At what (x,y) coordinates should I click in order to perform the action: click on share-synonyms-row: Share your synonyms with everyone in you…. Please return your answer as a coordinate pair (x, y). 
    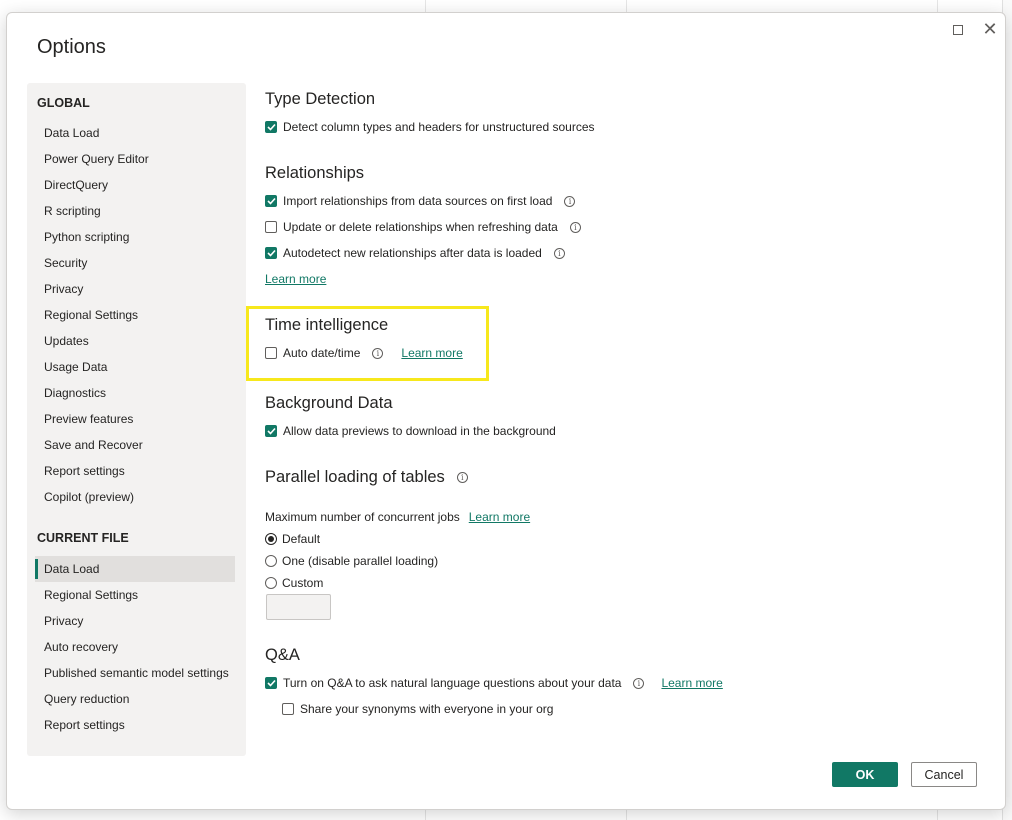
    Looking at the image, I should click on (417, 709).